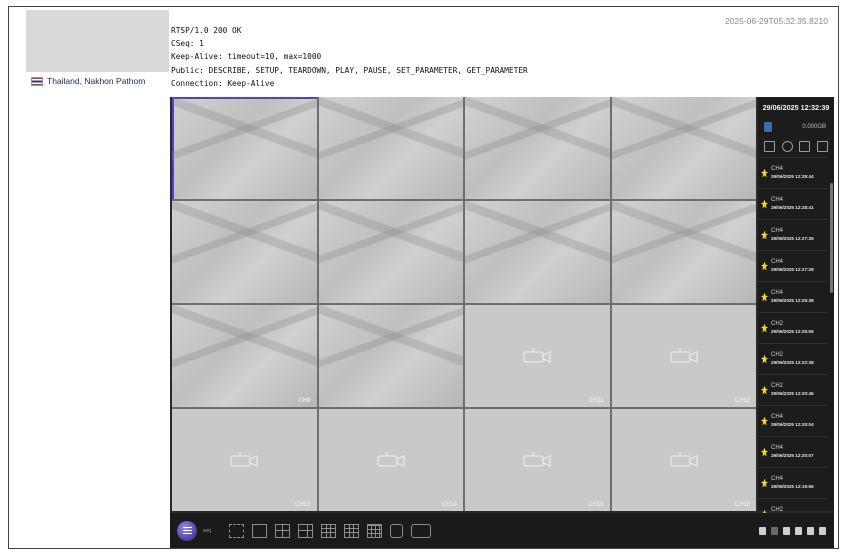 The image size is (849, 555). Describe the element at coordinates (822, 146) in the screenshot. I see `list-icon` at that location.